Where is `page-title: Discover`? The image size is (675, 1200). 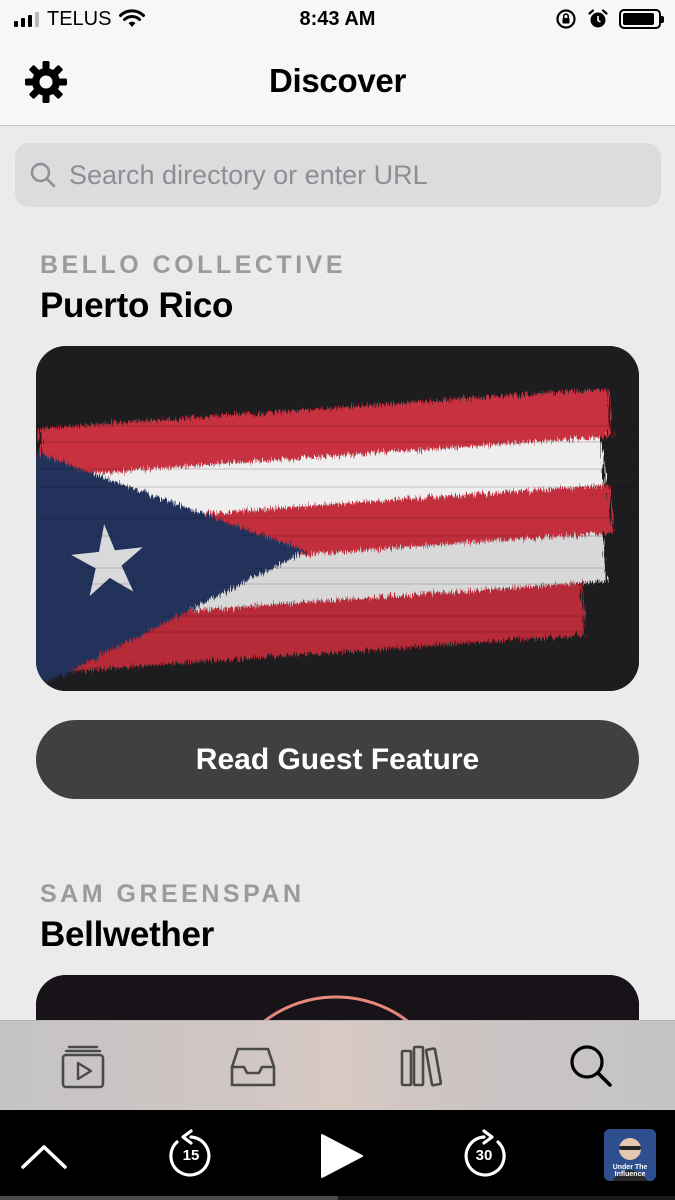 page-title: Discover is located at coordinates (337, 80).